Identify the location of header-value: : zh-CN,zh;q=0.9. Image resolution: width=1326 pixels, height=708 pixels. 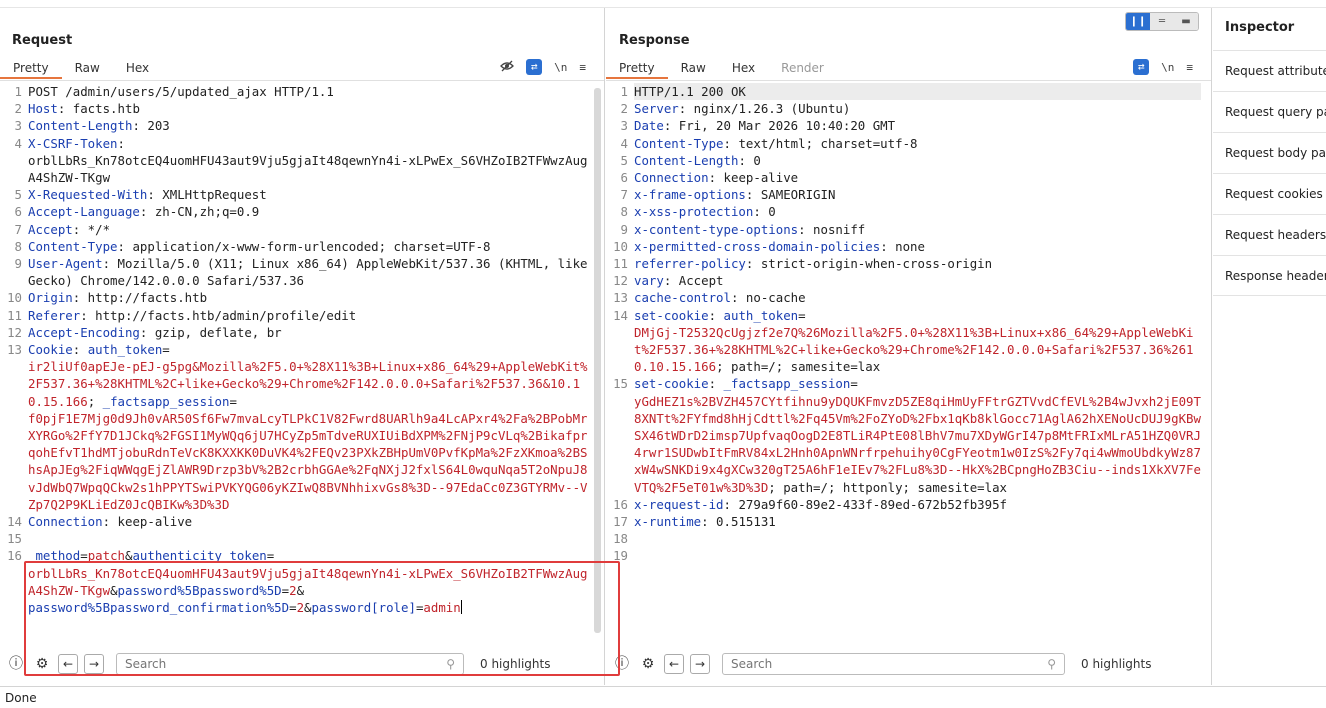
(199, 212).